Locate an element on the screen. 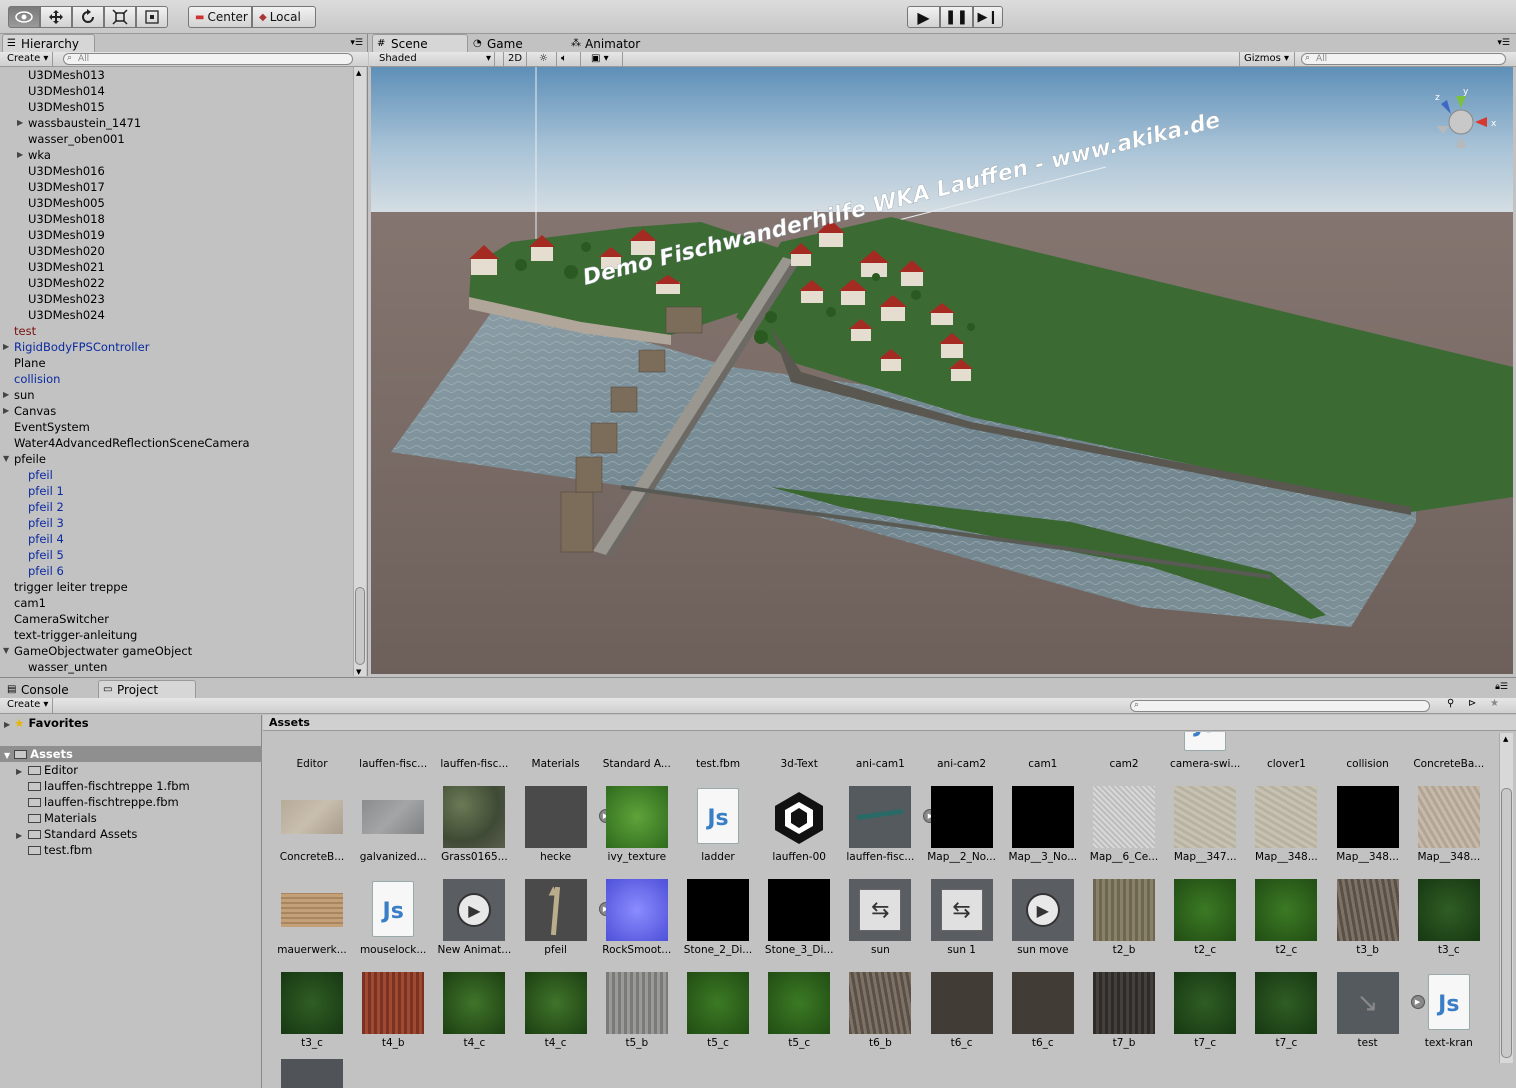  hierarchy-item: U3DMesh020 is located at coordinates (176, 251).